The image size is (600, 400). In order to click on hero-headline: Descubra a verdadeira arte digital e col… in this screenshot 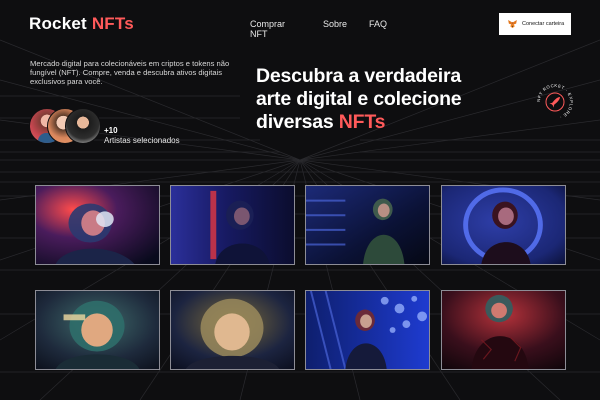, I will do `click(391, 99)`.